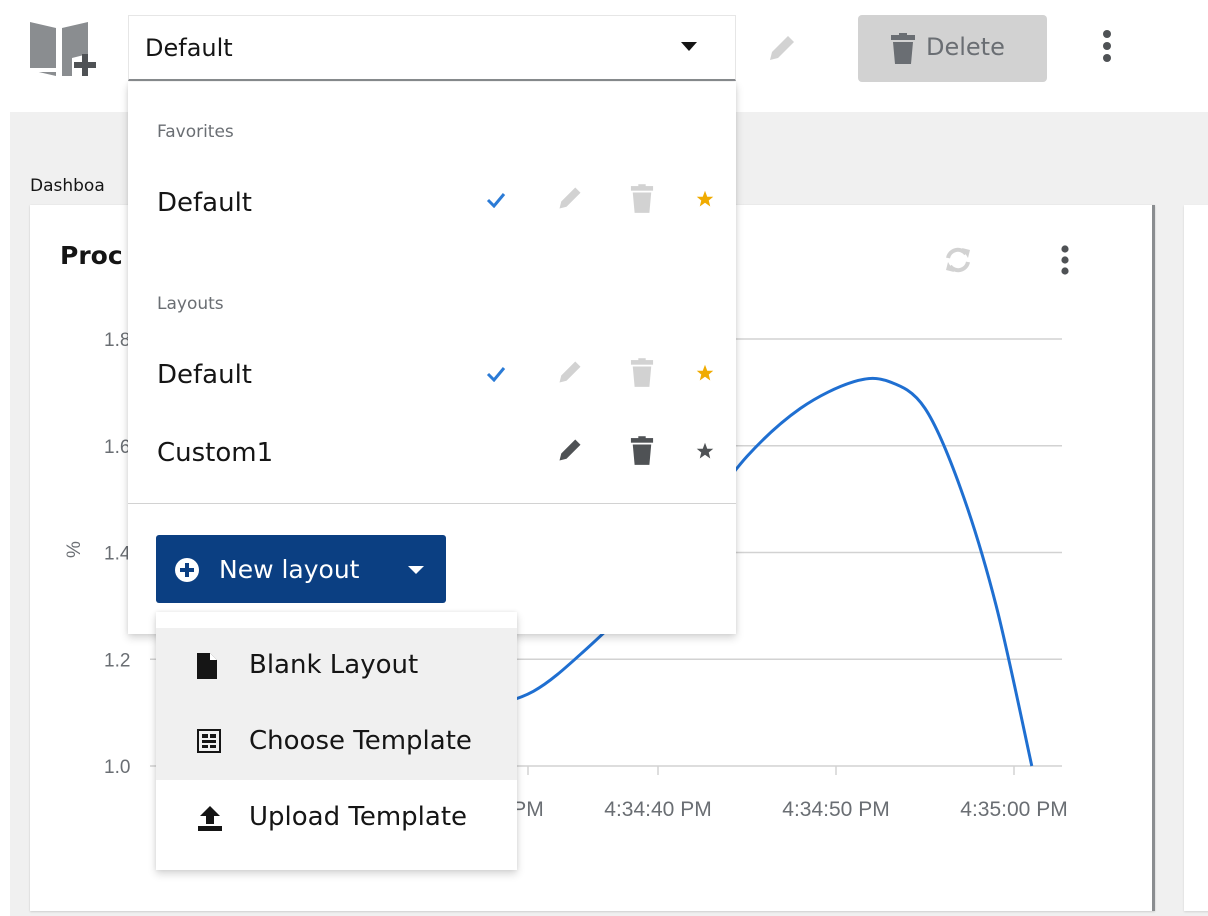 The width and height of the screenshot is (1208, 916). What do you see at coordinates (289, 569) in the screenshot?
I see `new-layout-button-label: New layout` at bounding box center [289, 569].